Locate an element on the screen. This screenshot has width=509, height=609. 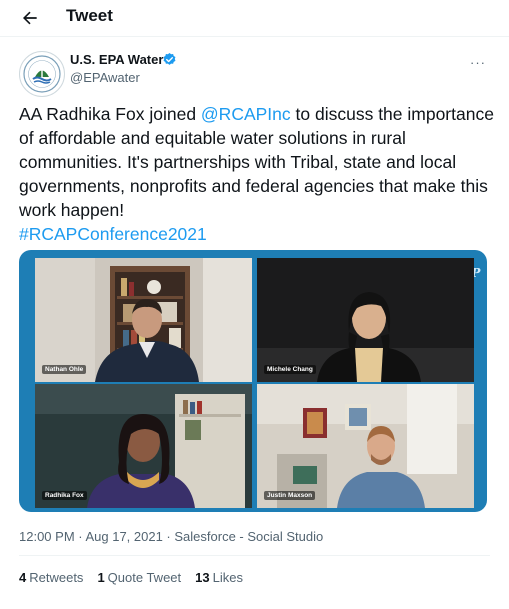
page-title: Tweet is located at coordinates (89, 15).